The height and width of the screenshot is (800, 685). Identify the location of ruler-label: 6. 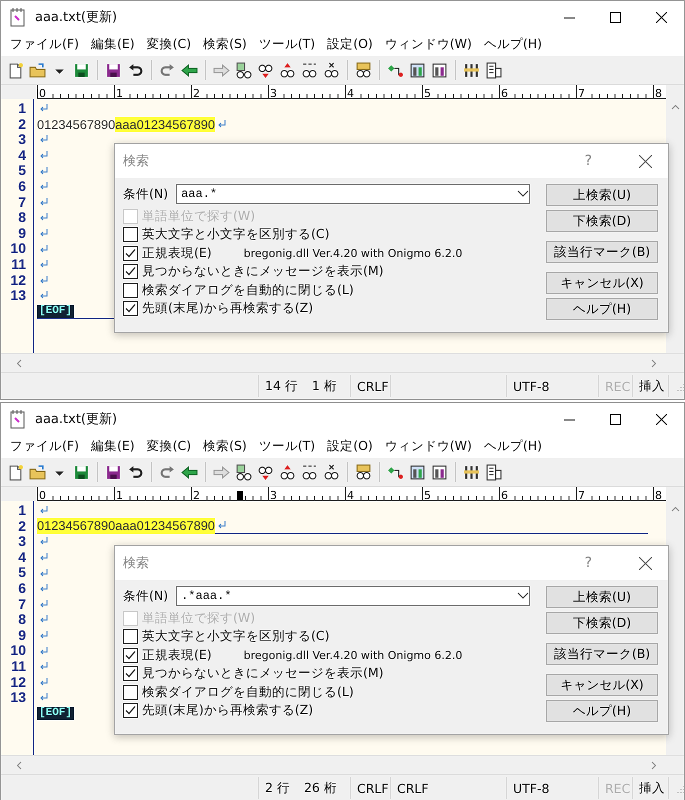
(504, 92).